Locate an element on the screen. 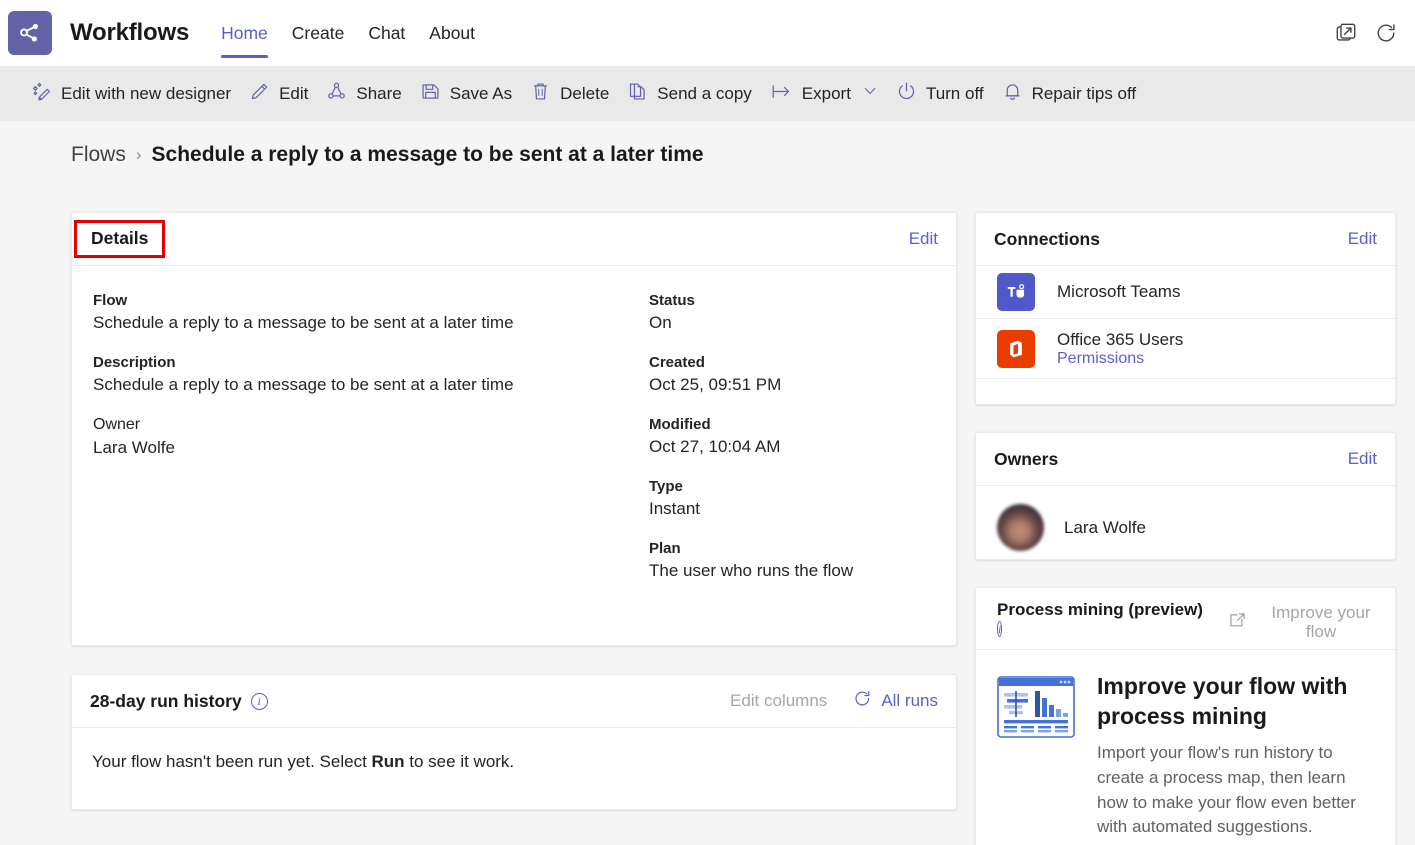 Image resolution: width=1415 pixels, height=845 pixels. improve-your-flow-link: Improve your flow is located at coordinates (1303, 620).